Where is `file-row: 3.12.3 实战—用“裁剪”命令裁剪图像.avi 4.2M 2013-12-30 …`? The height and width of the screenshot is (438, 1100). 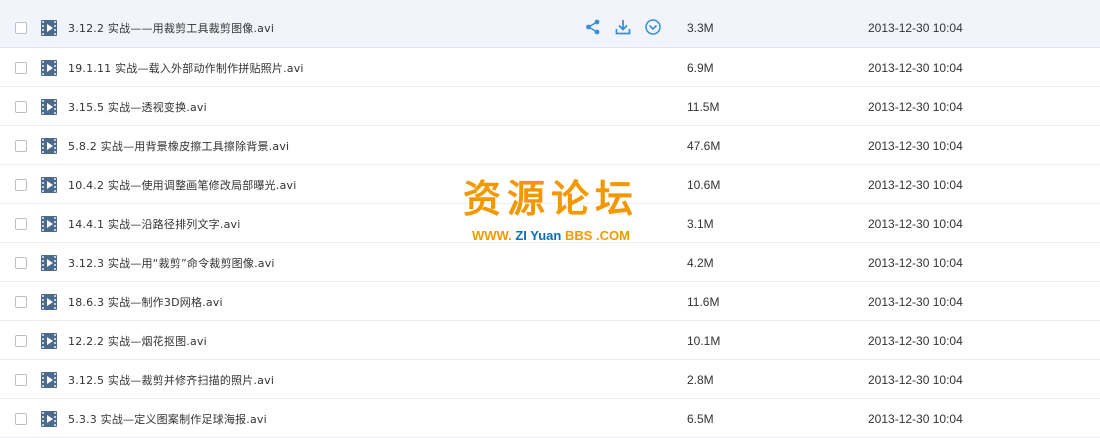 file-row: 3.12.3 实战—用“裁剪”命令裁剪图像.avi 4.2M 2013-12-30 … is located at coordinates (550, 262).